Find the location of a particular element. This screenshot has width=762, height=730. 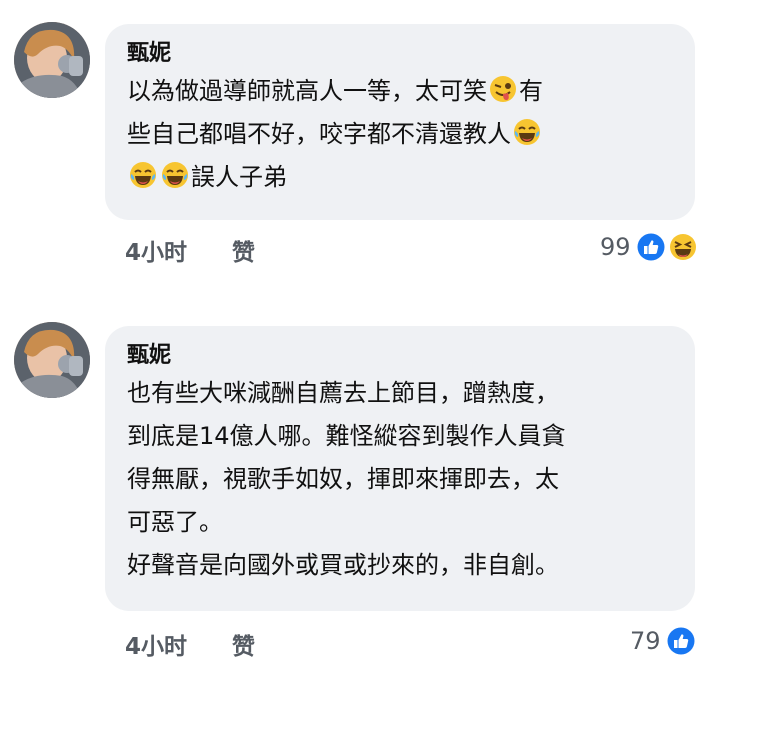

comment-text-line: 得無厭，視歌手如奴，揮即來揮即去，太 is located at coordinates (343, 479).